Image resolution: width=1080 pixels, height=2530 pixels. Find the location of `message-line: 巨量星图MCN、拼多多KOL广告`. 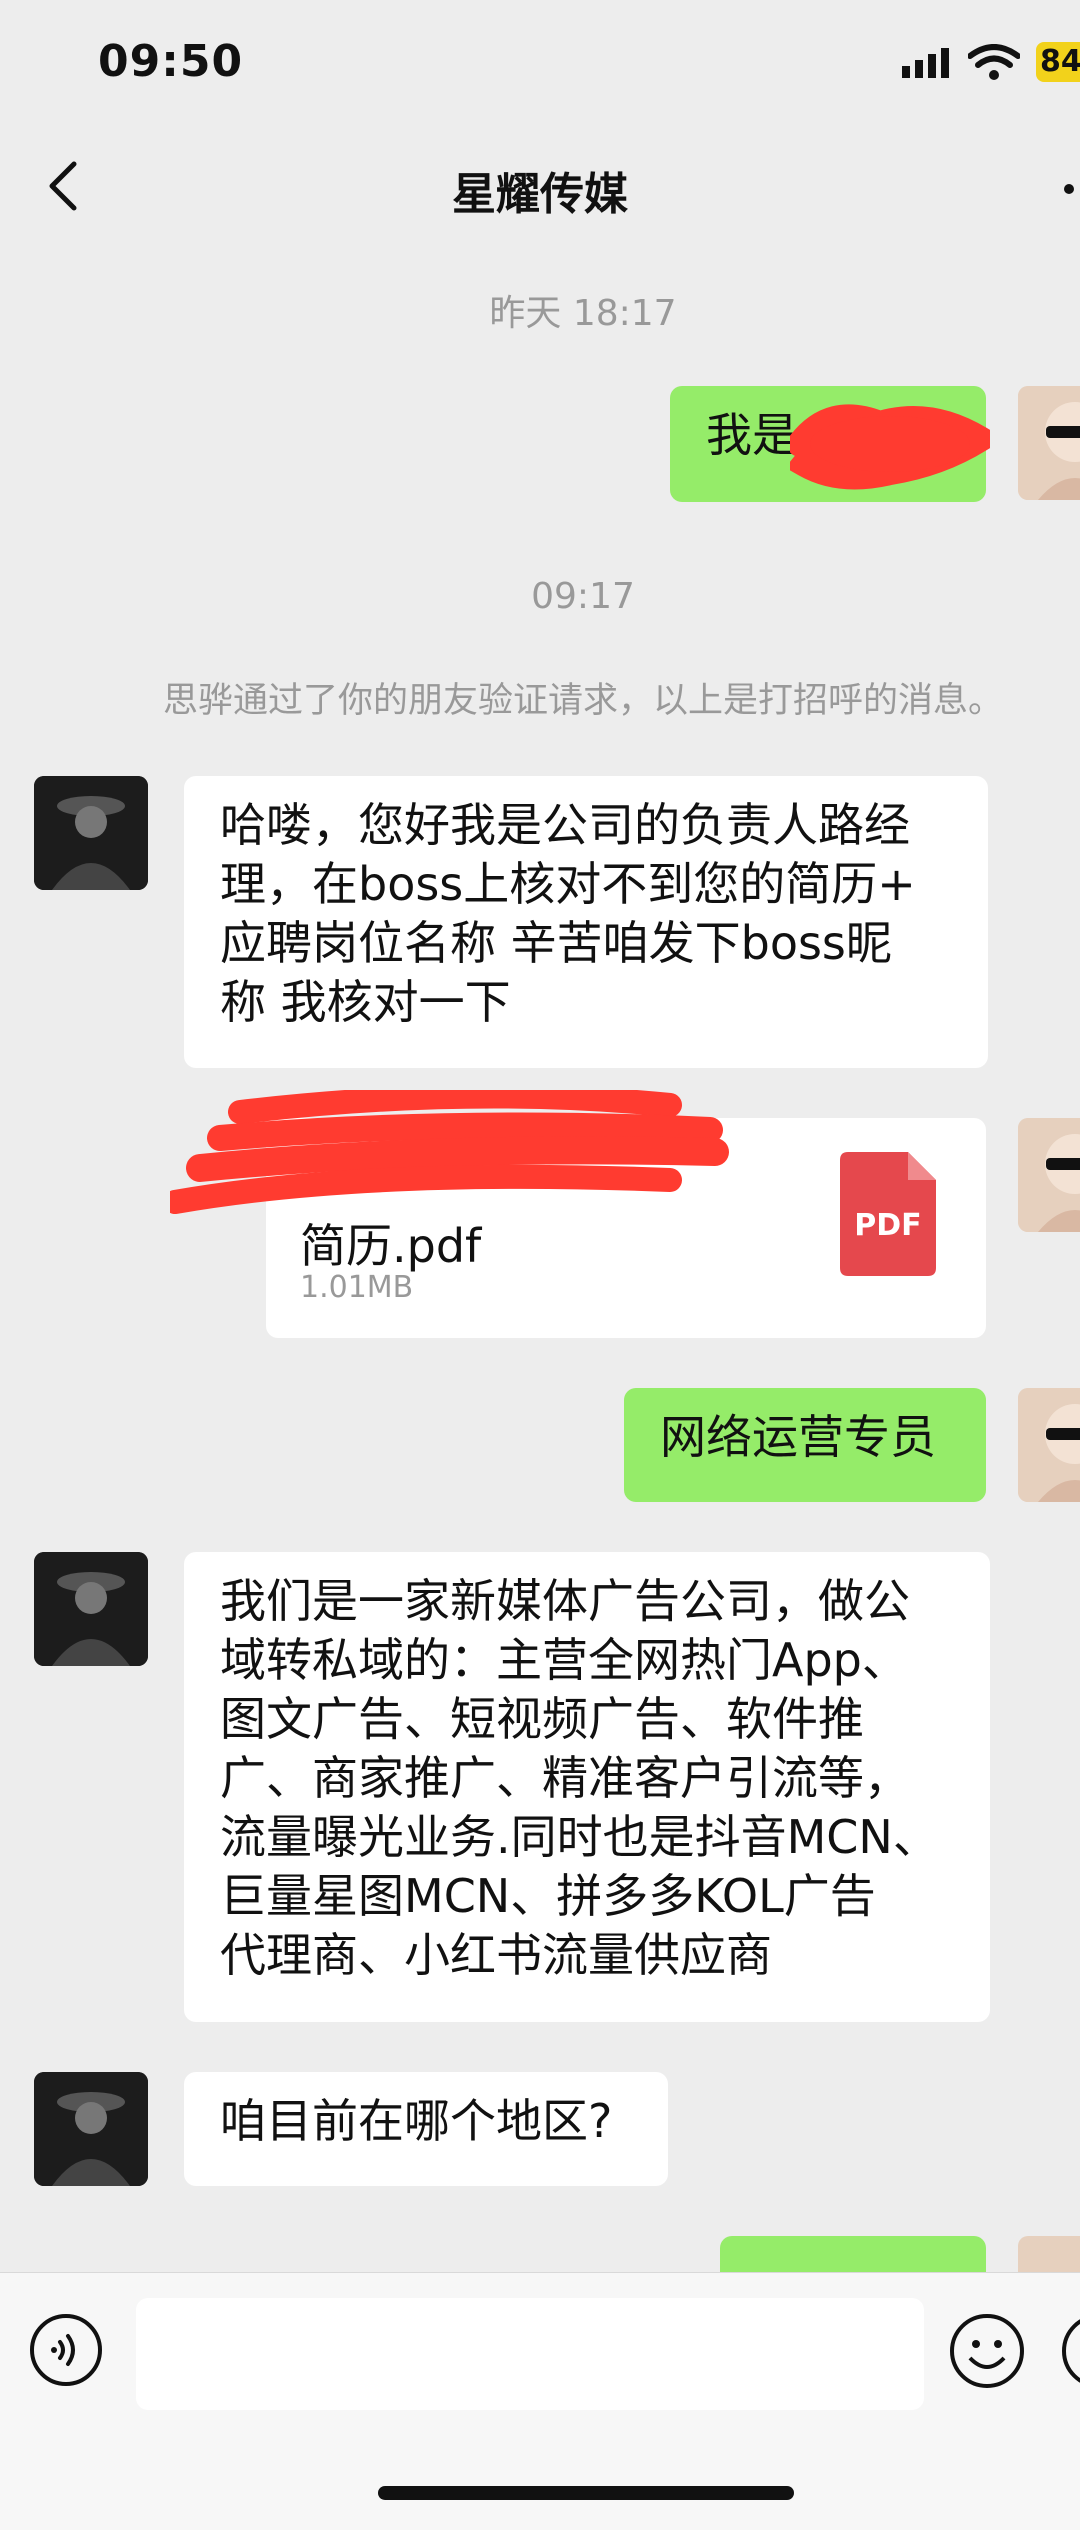

message-line: 巨量星图MCN、拼多多KOL广告 is located at coordinates (548, 1896).